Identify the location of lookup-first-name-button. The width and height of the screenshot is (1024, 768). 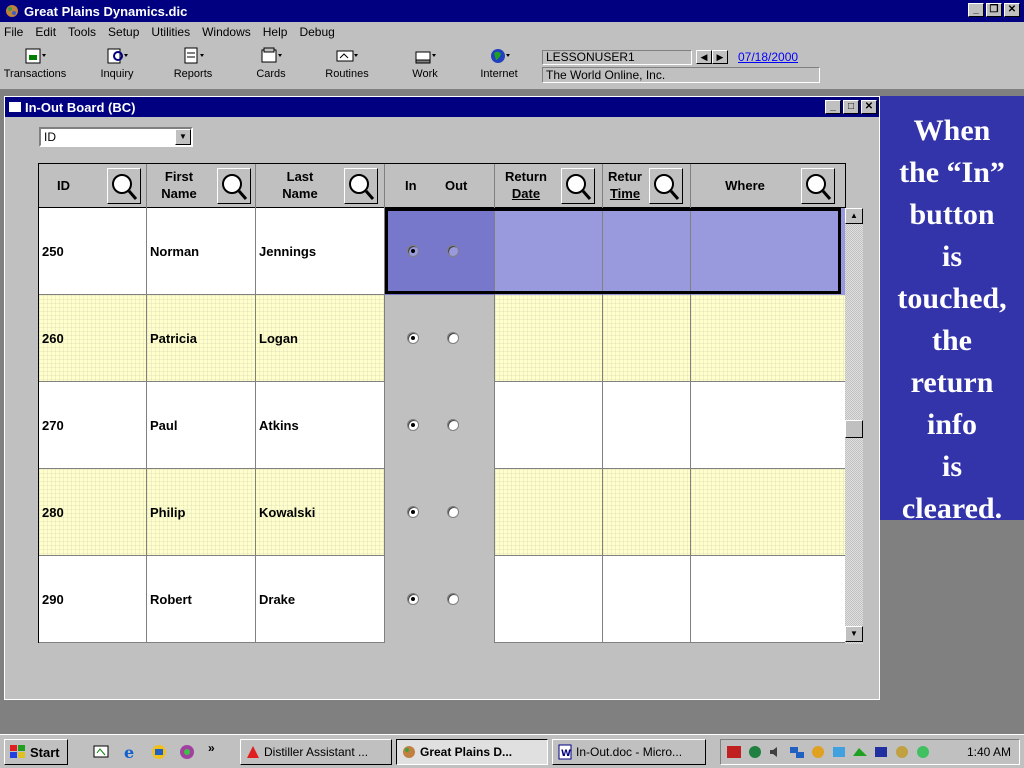
(234, 186).